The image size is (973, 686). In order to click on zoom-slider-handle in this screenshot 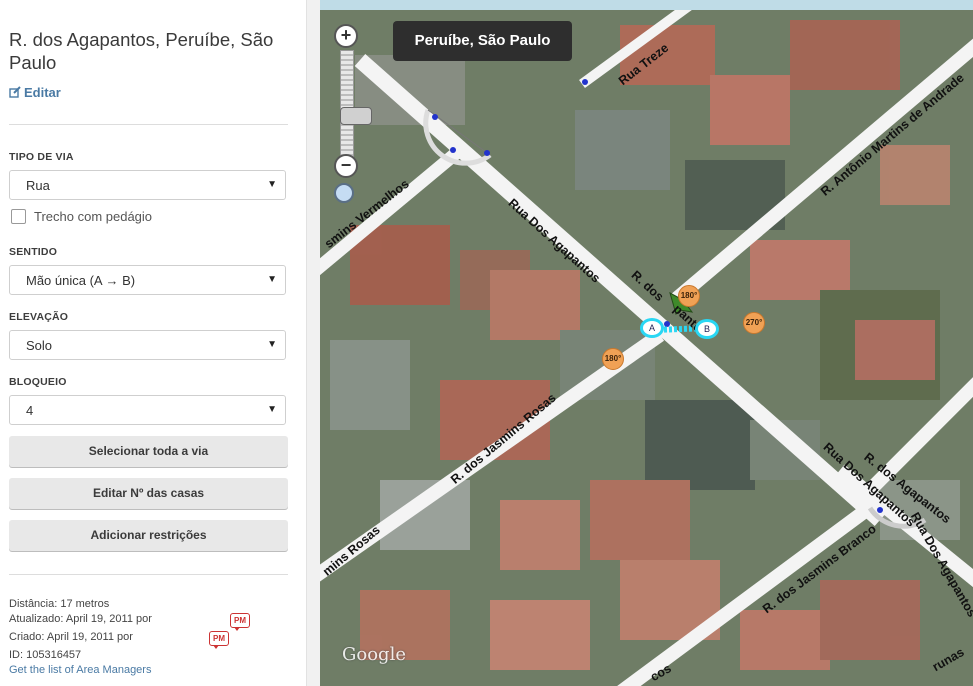, I will do `click(356, 116)`.